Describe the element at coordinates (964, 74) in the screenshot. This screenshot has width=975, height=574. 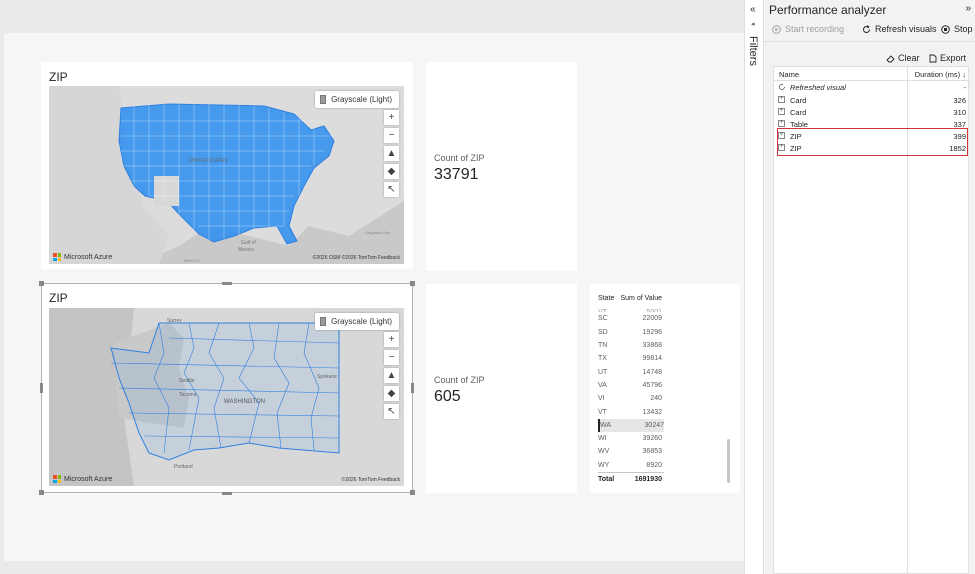
I see `sort-desc-icon: ↓` at that location.